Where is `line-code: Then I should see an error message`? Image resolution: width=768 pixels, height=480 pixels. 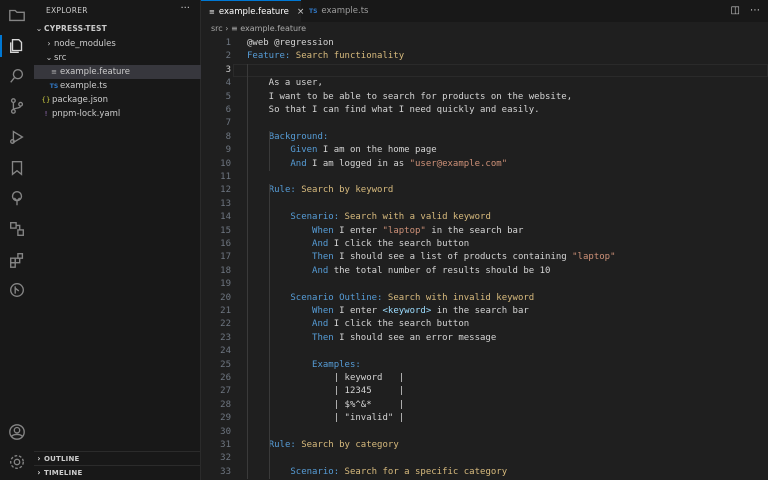 line-code: Then I should see an error message is located at coordinates (371, 338).